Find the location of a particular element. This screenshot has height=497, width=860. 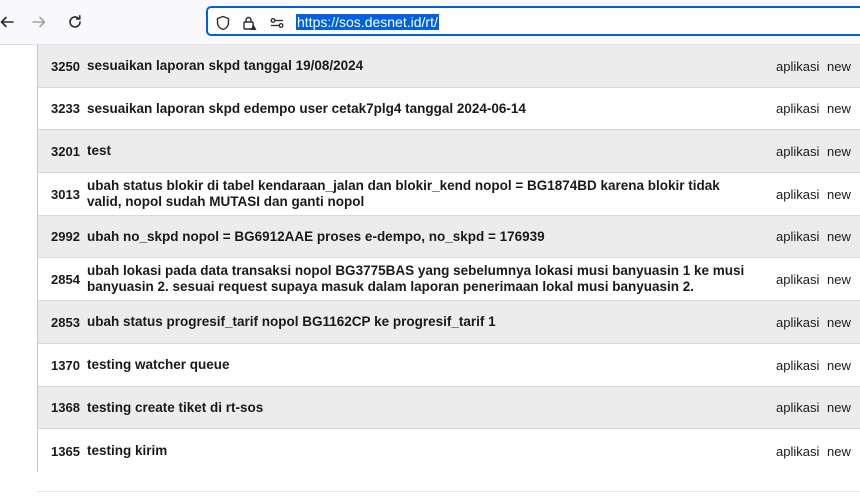

browser-toolbar: https://sos.desnet.id/rt/ is located at coordinates (430, 22).